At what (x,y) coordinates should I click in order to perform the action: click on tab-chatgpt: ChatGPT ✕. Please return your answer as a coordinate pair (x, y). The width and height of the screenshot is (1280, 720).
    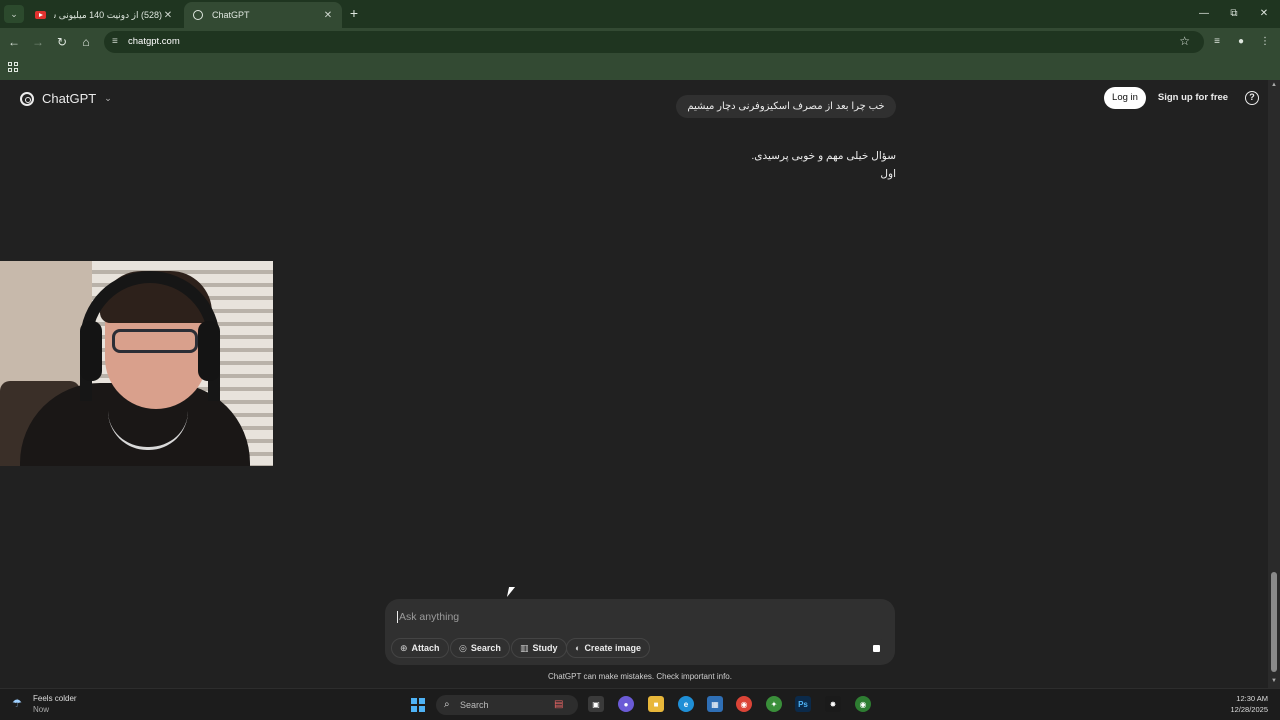
    Looking at the image, I should click on (263, 15).